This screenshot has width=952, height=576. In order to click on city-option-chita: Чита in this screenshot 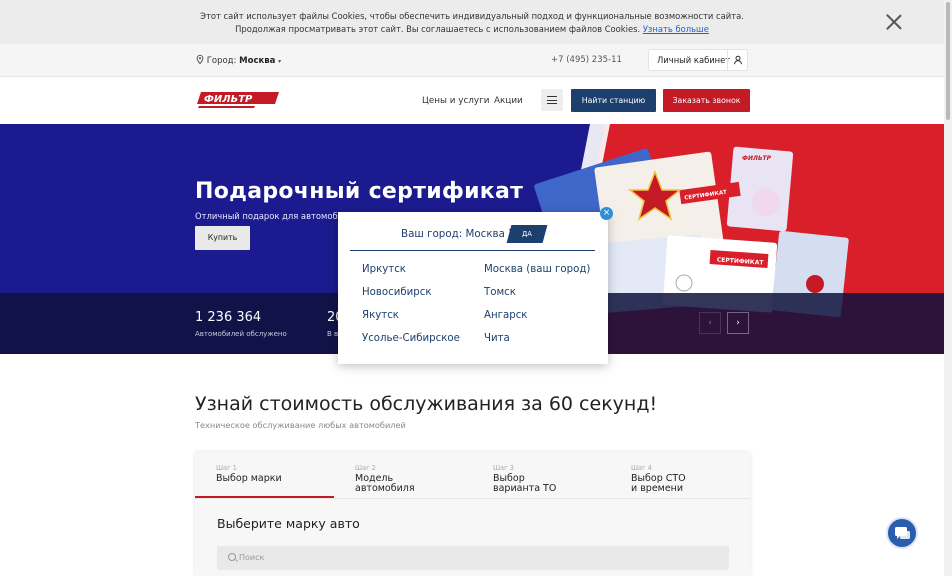, I will do `click(497, 338)`.